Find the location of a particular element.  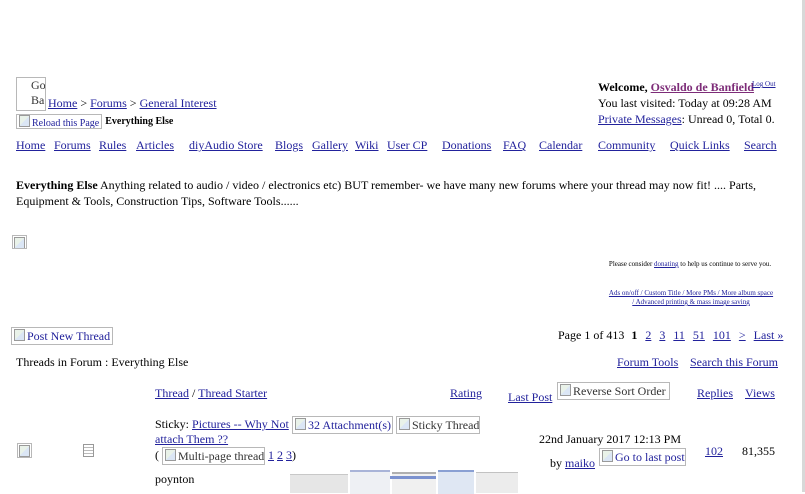

forum-description-title: Everything Else is located at coordinates (57, 185).